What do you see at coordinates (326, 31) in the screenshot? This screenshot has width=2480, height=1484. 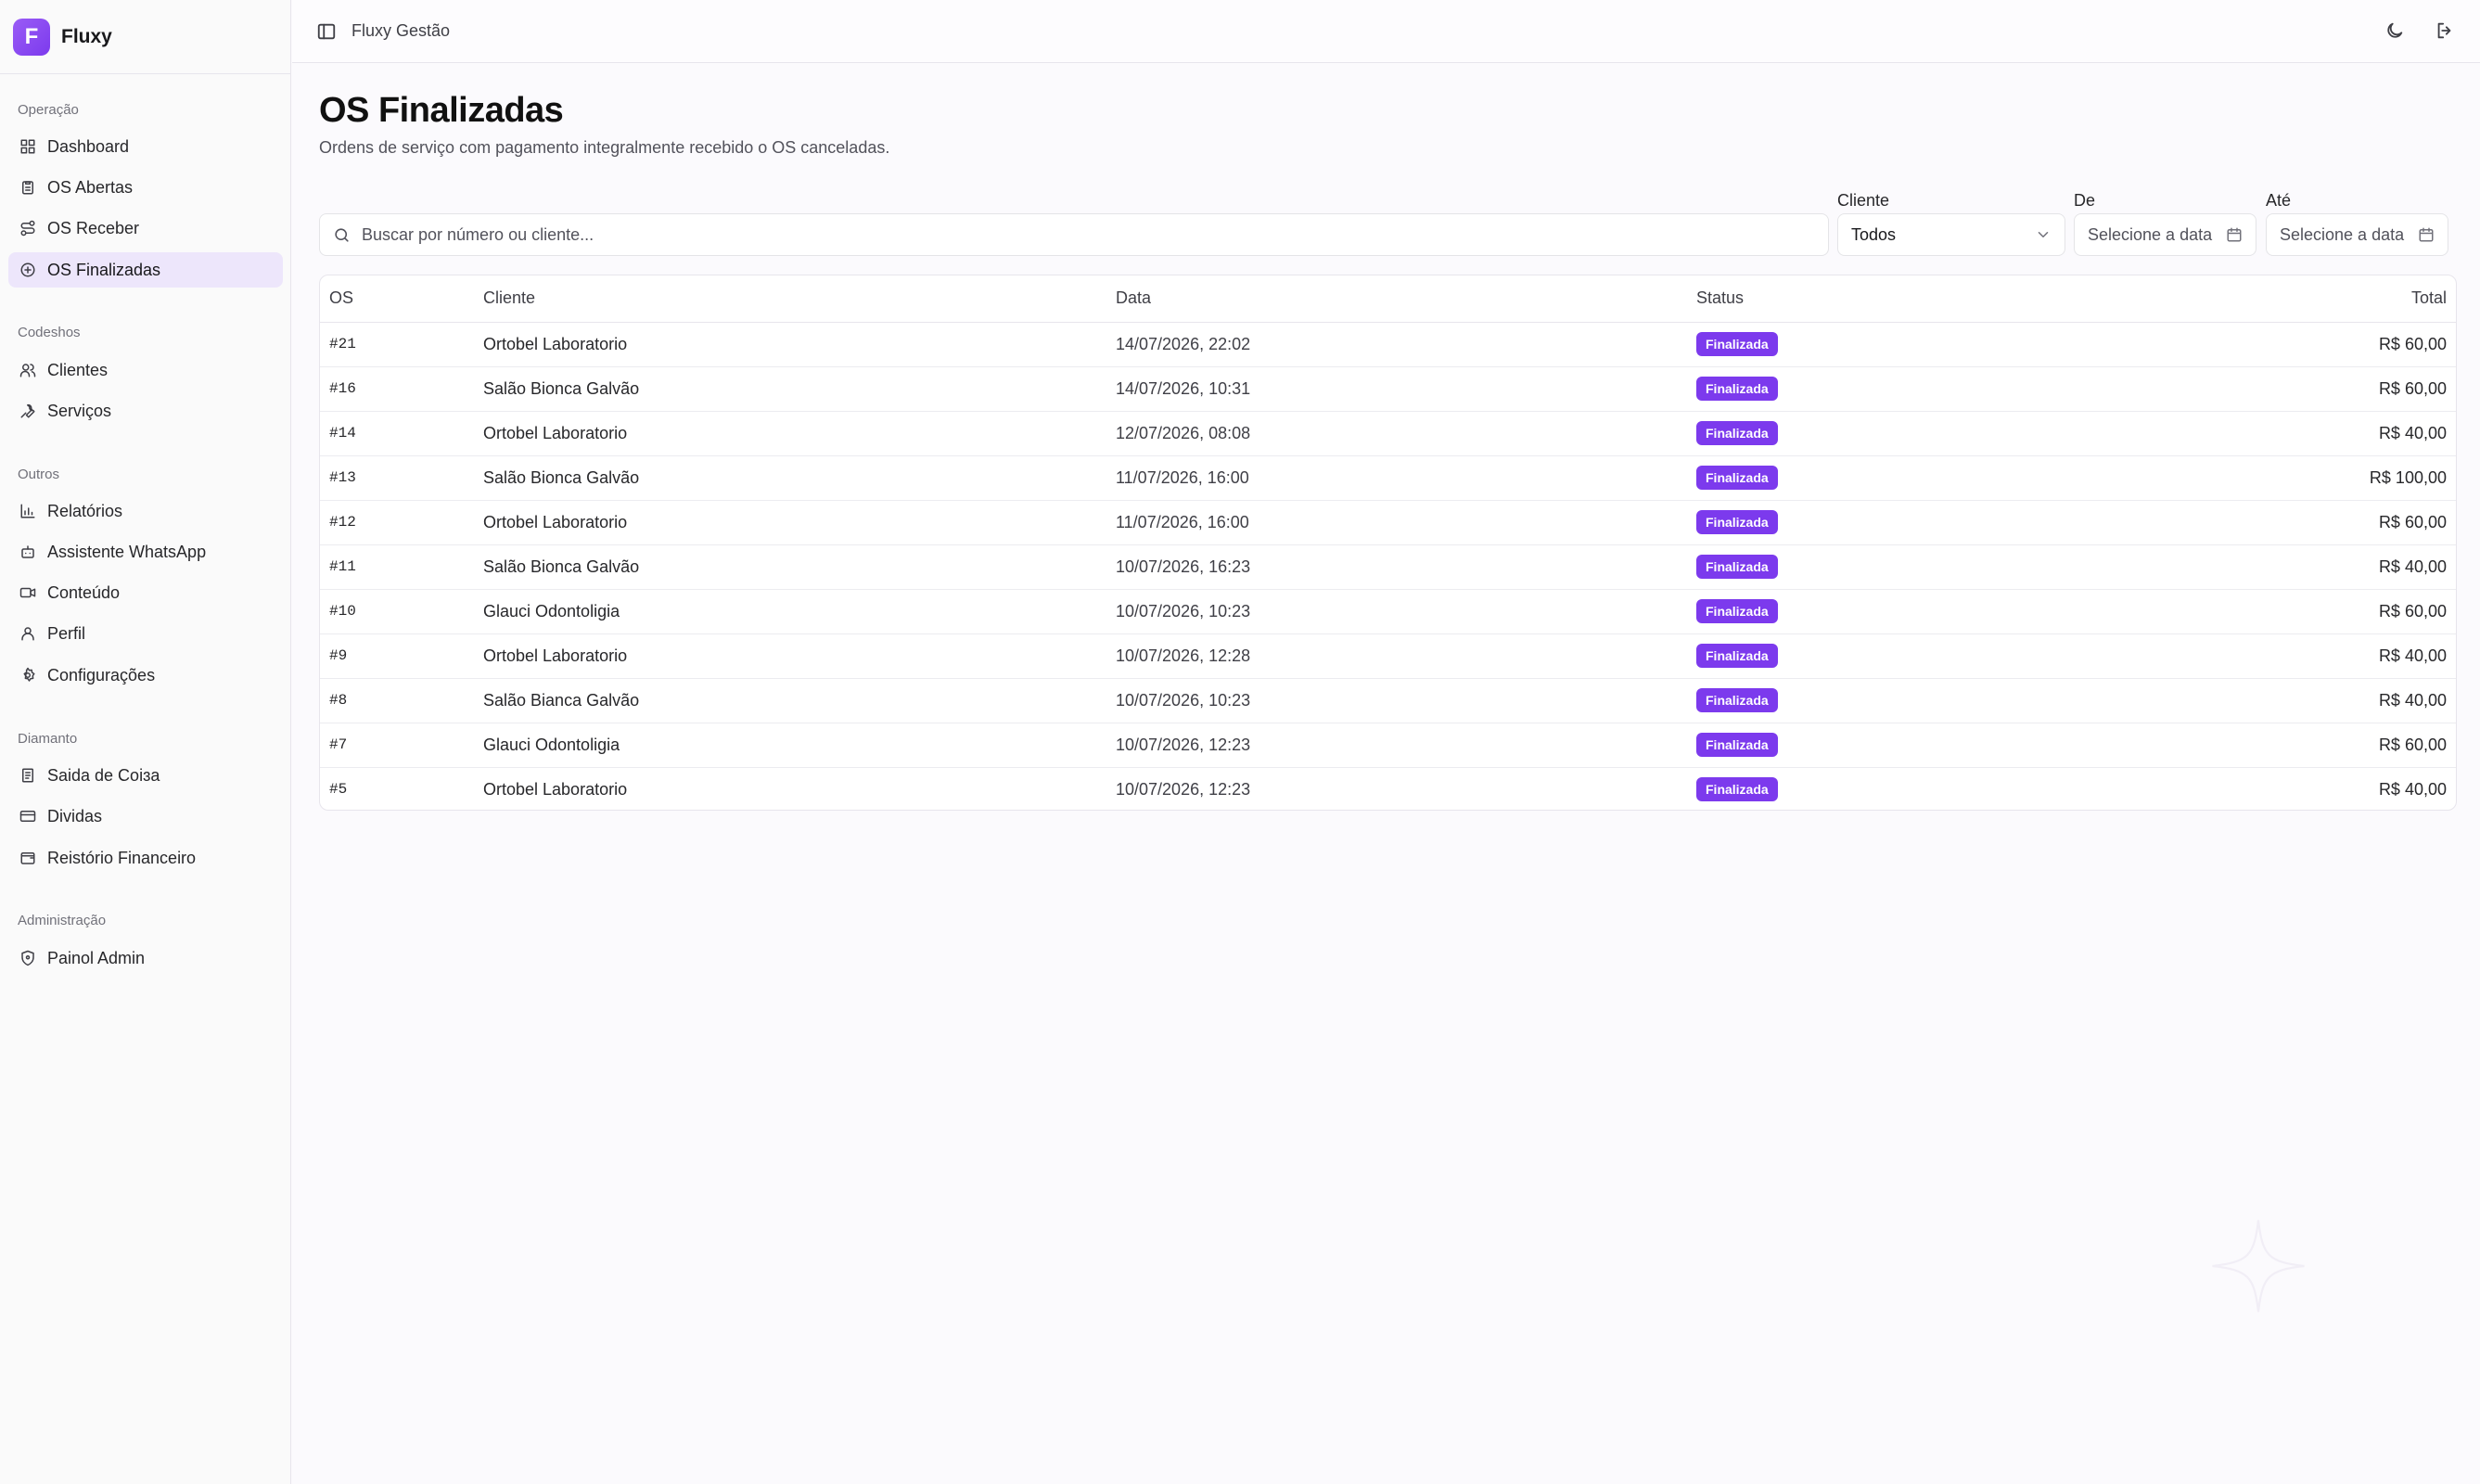 I see `sidebar-toggle-icon` at bounding box center [326, 31].